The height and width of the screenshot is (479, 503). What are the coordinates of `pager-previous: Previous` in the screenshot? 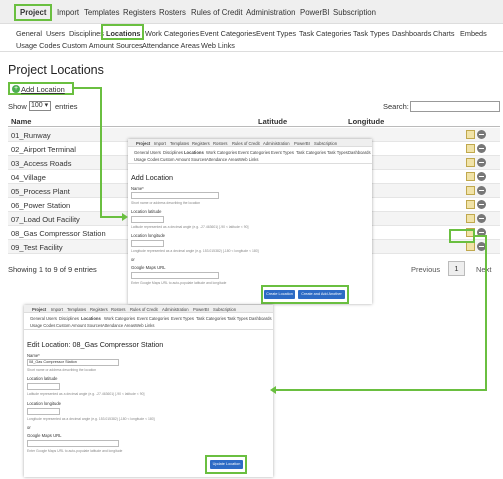 It's located at (425, 269).